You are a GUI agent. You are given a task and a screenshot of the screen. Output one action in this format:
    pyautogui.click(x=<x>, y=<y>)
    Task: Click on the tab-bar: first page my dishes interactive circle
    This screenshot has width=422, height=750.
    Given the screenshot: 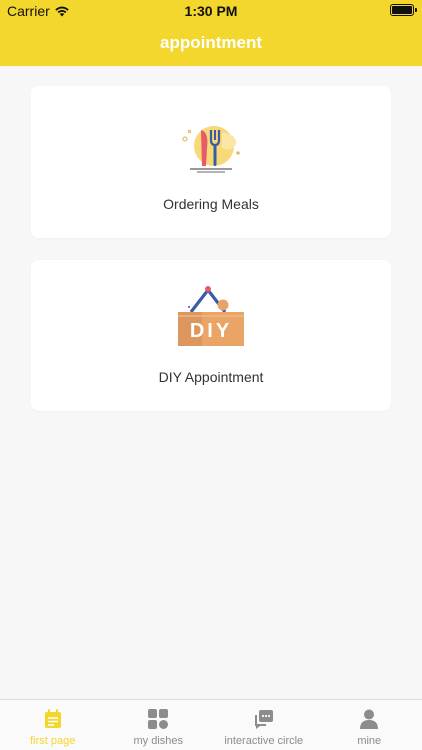 What is the action you would take?
    pyautogui.click(x=211, y=724)
    